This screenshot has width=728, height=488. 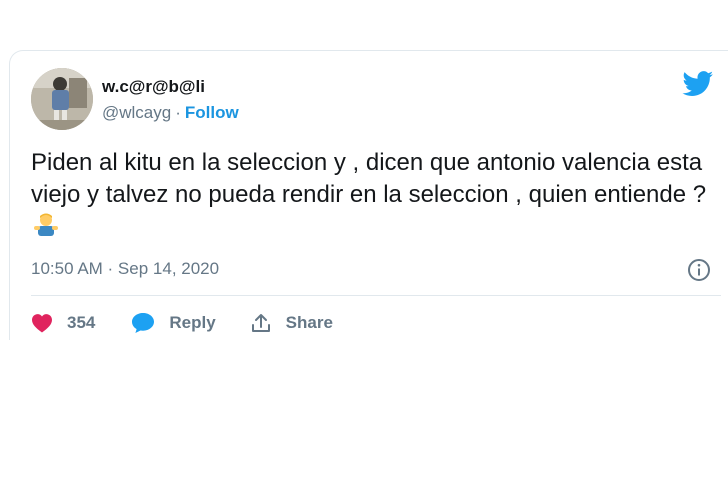 I want to click on info-icon, so click(x=699, y=270).